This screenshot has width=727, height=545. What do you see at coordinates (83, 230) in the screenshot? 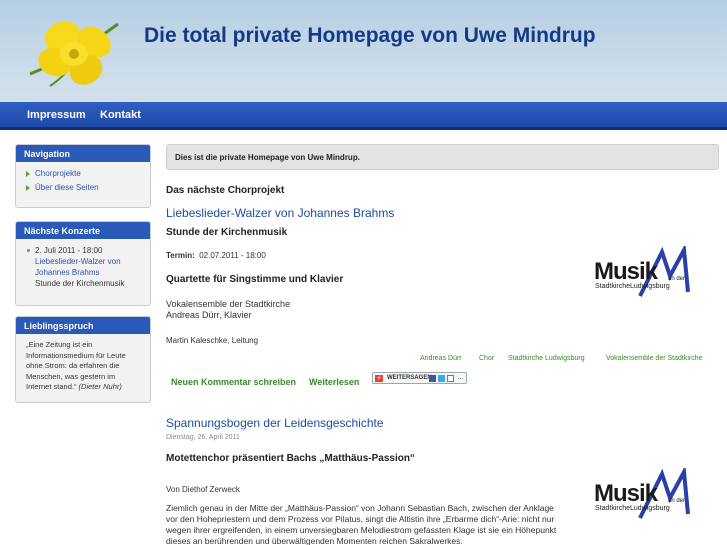
I see `concerts-block-title: Nächste Konzerte` at bounding box center [83, 230].